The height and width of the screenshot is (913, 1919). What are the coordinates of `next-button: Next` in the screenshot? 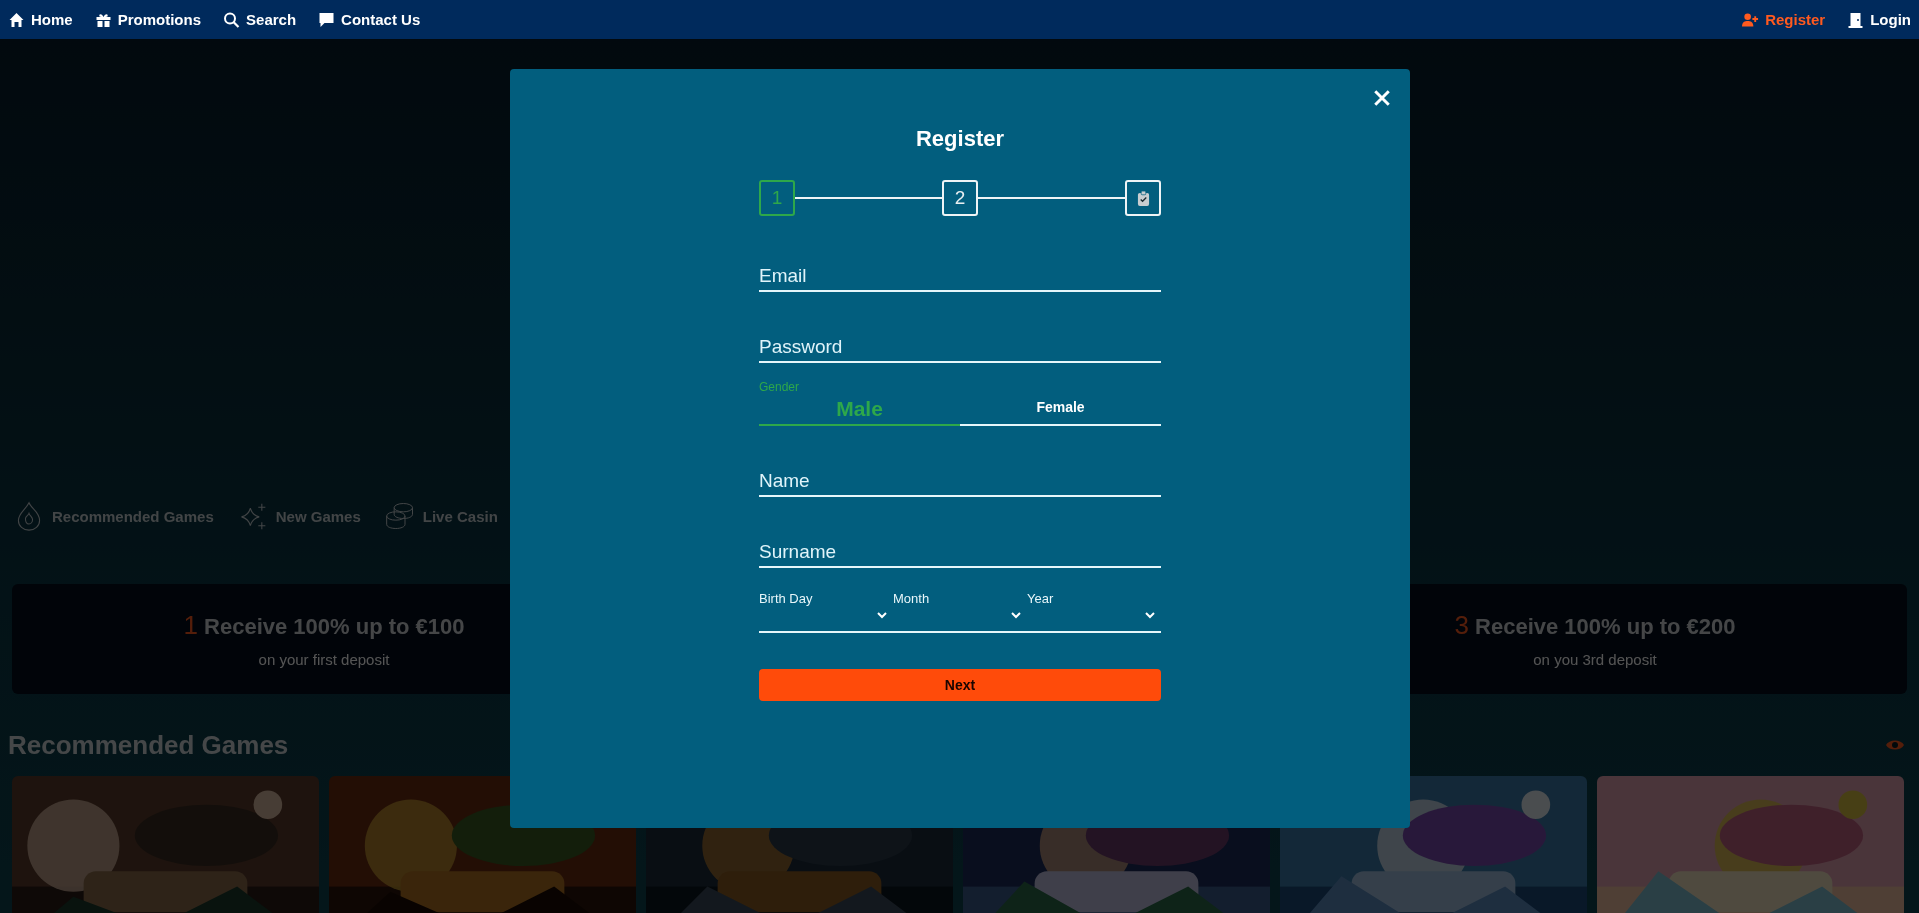 It's located at (960, 685).